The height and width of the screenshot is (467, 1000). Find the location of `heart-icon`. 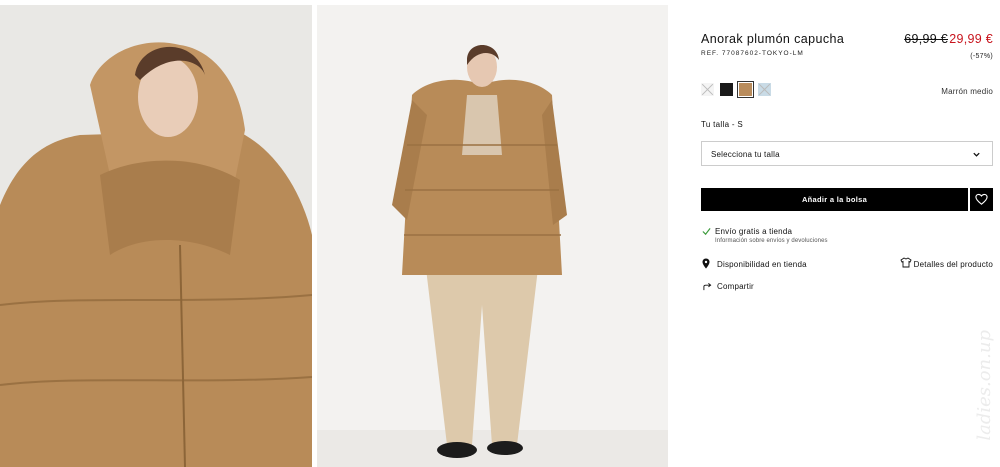

heart-icon is located at coordinates (981, 199).